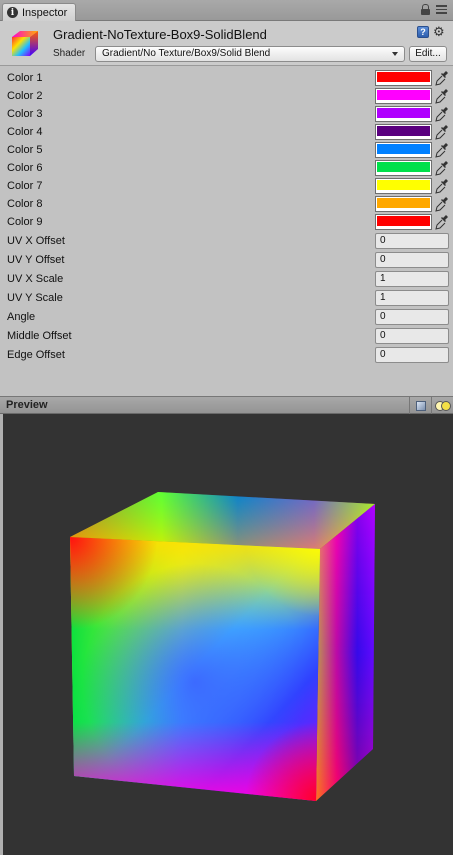  What do you see at coordinates (25, 78) in the screenshot?
I see `property-label: Color 1` at bounding box center [25, 78].